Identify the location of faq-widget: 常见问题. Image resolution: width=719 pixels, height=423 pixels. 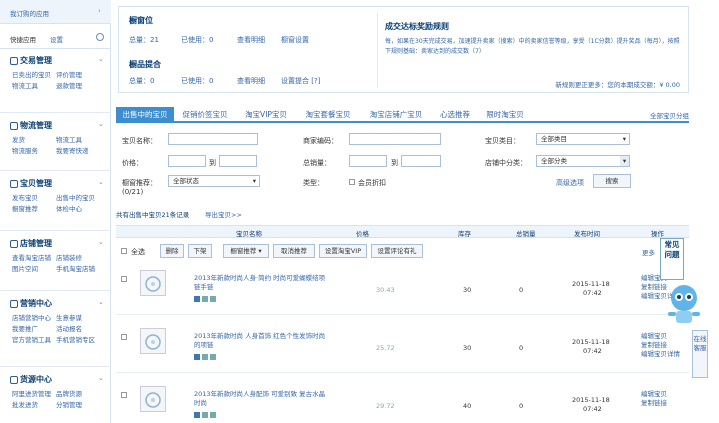
(672, 259).